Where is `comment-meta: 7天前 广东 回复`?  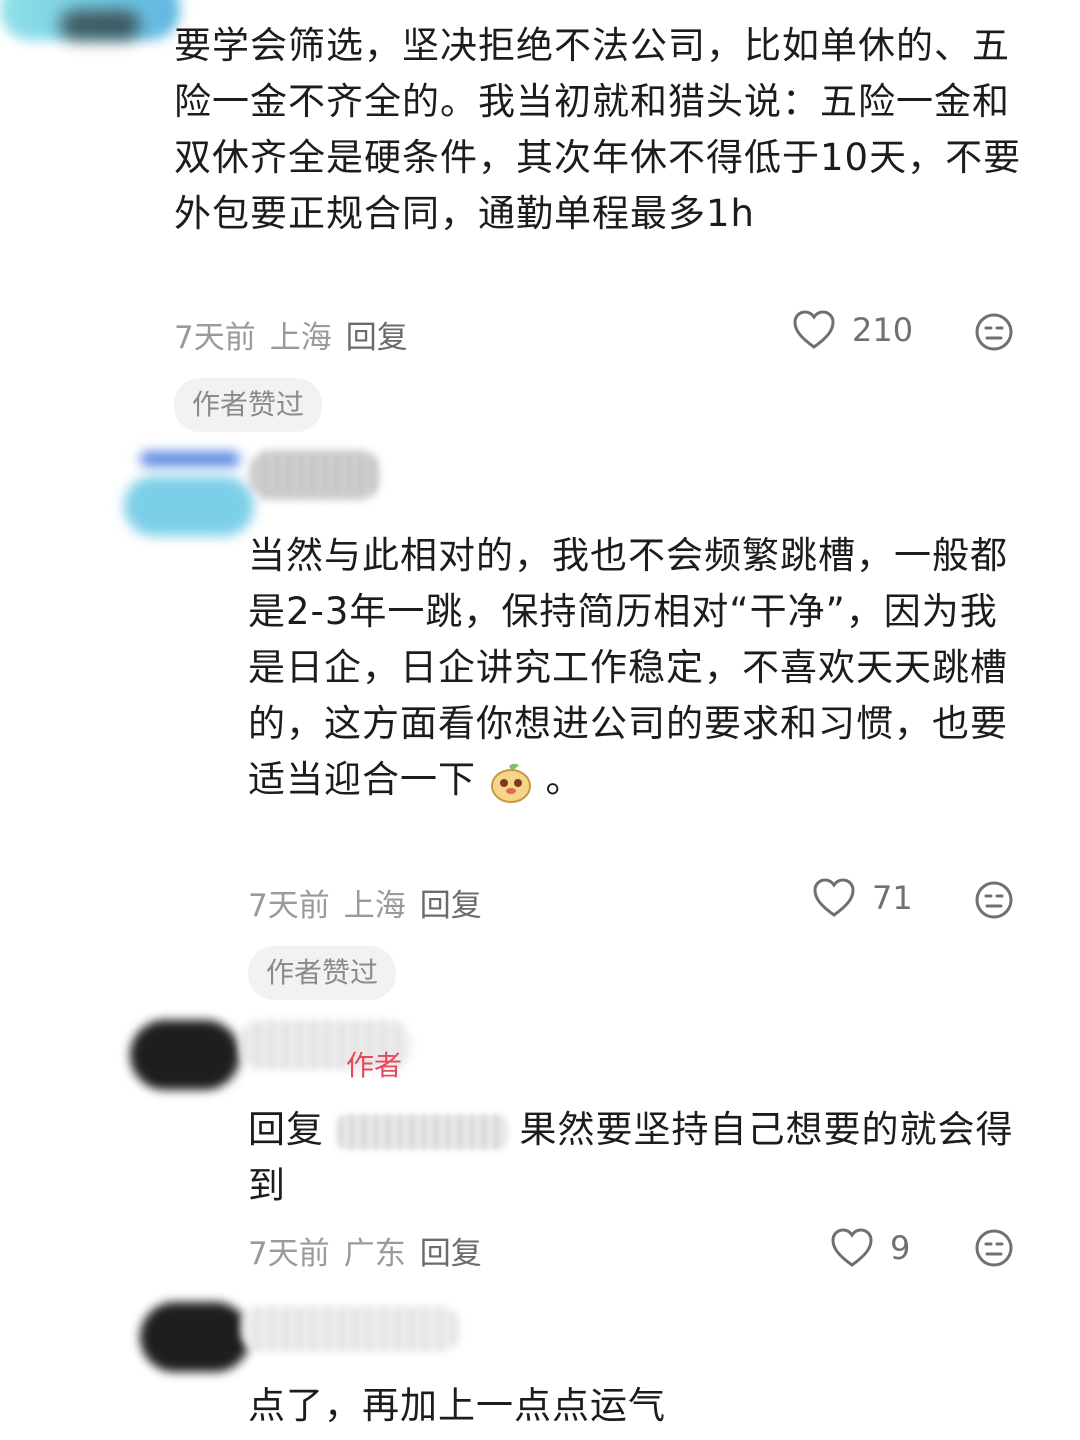 comment-meta: 7天前 广东 回复 is located at coordinates (365, 1250).